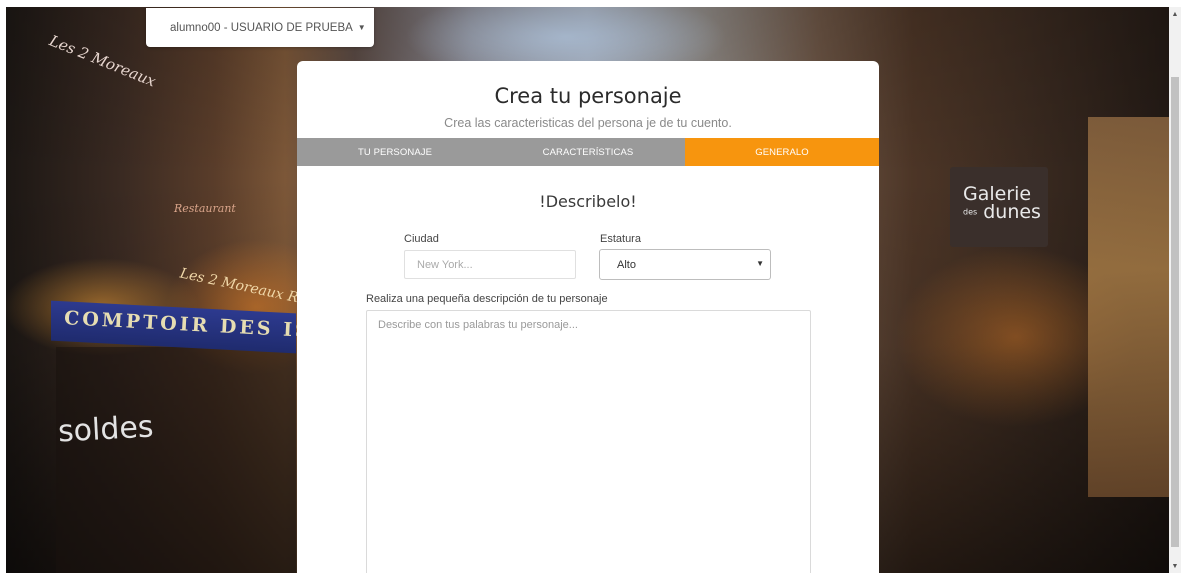 Image resolution: width=1181 pixels, height=573 pixels. What do you see at coordinates (588, 201) in the screenshot?
I see `section-heading: !Describelo!` at bounding box center [588, 201].